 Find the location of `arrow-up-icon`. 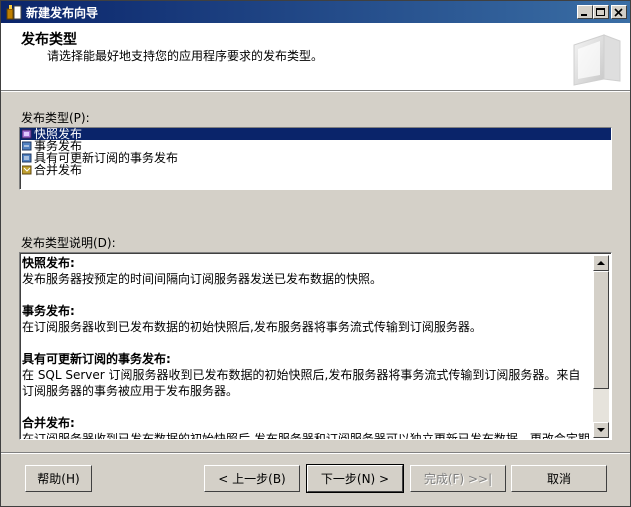

arrow-up-icon is located at coordinates (601, 263).